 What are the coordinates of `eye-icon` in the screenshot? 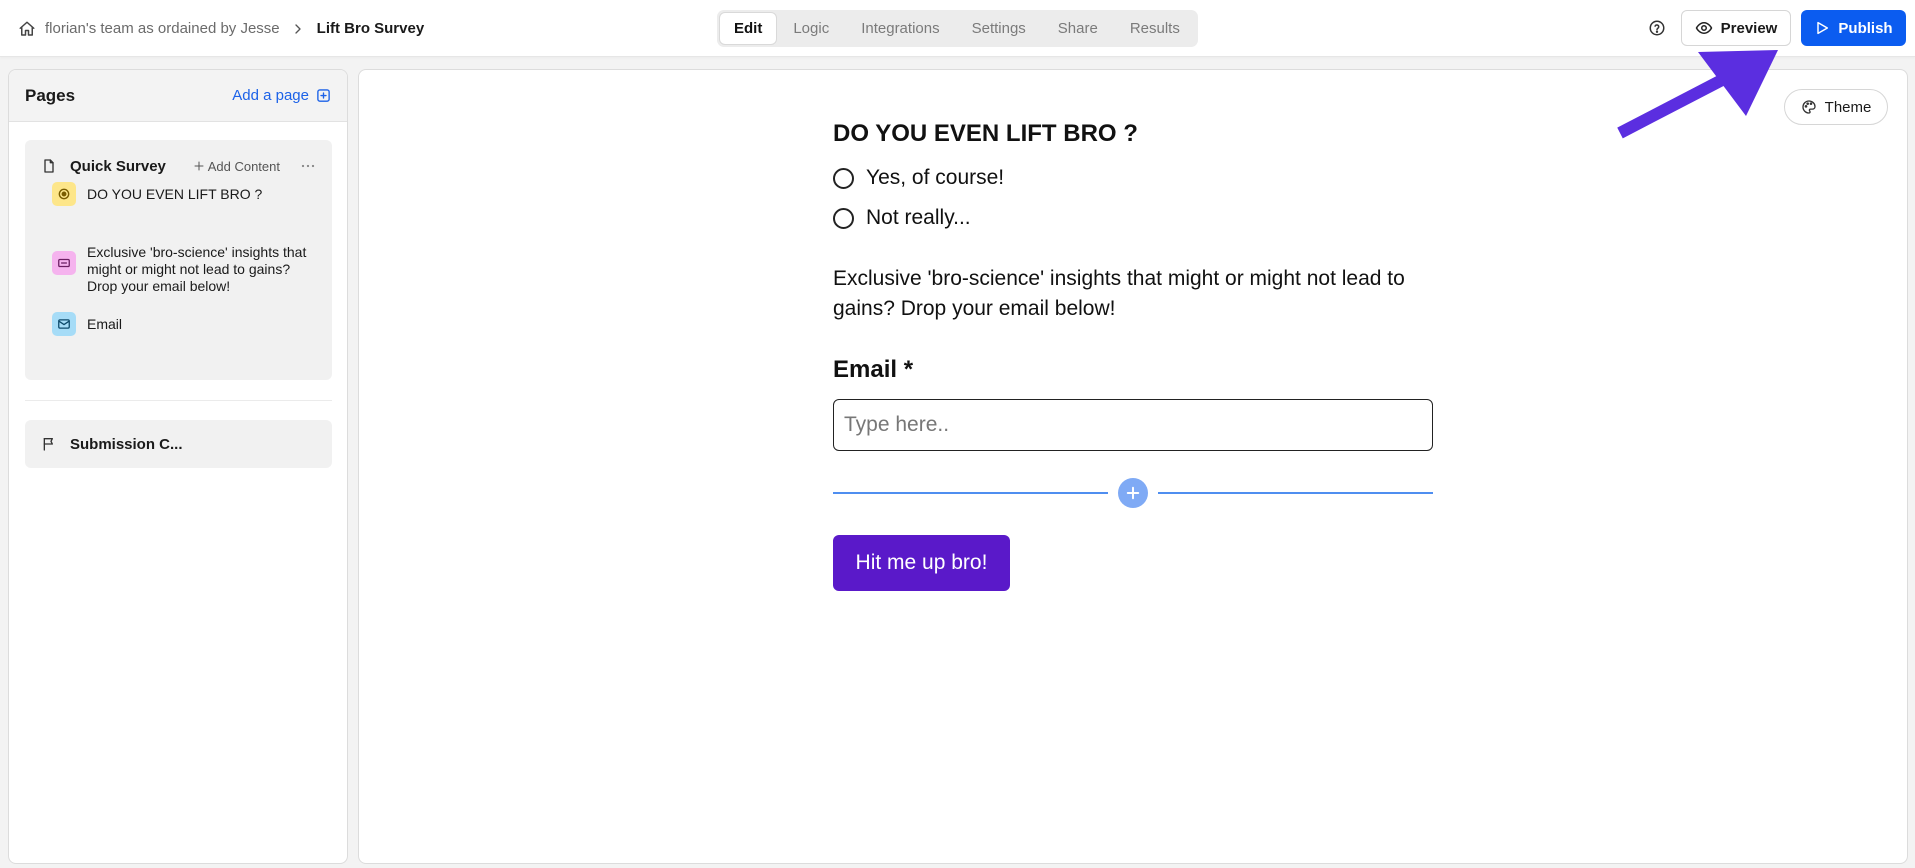 It's located at (1704, 28).